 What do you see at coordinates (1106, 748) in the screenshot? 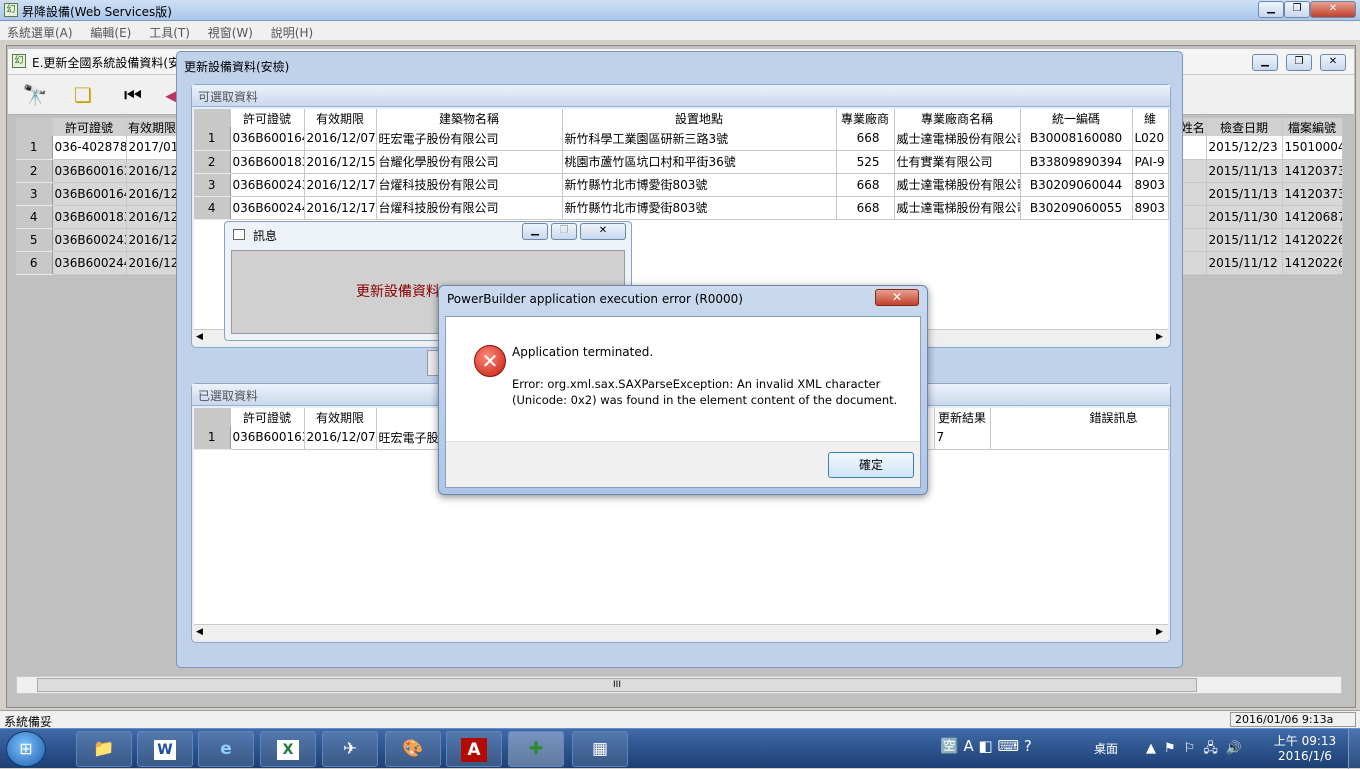
I see `desktop-toolbar-label: 桌面` at bounding box center [1106, 748].